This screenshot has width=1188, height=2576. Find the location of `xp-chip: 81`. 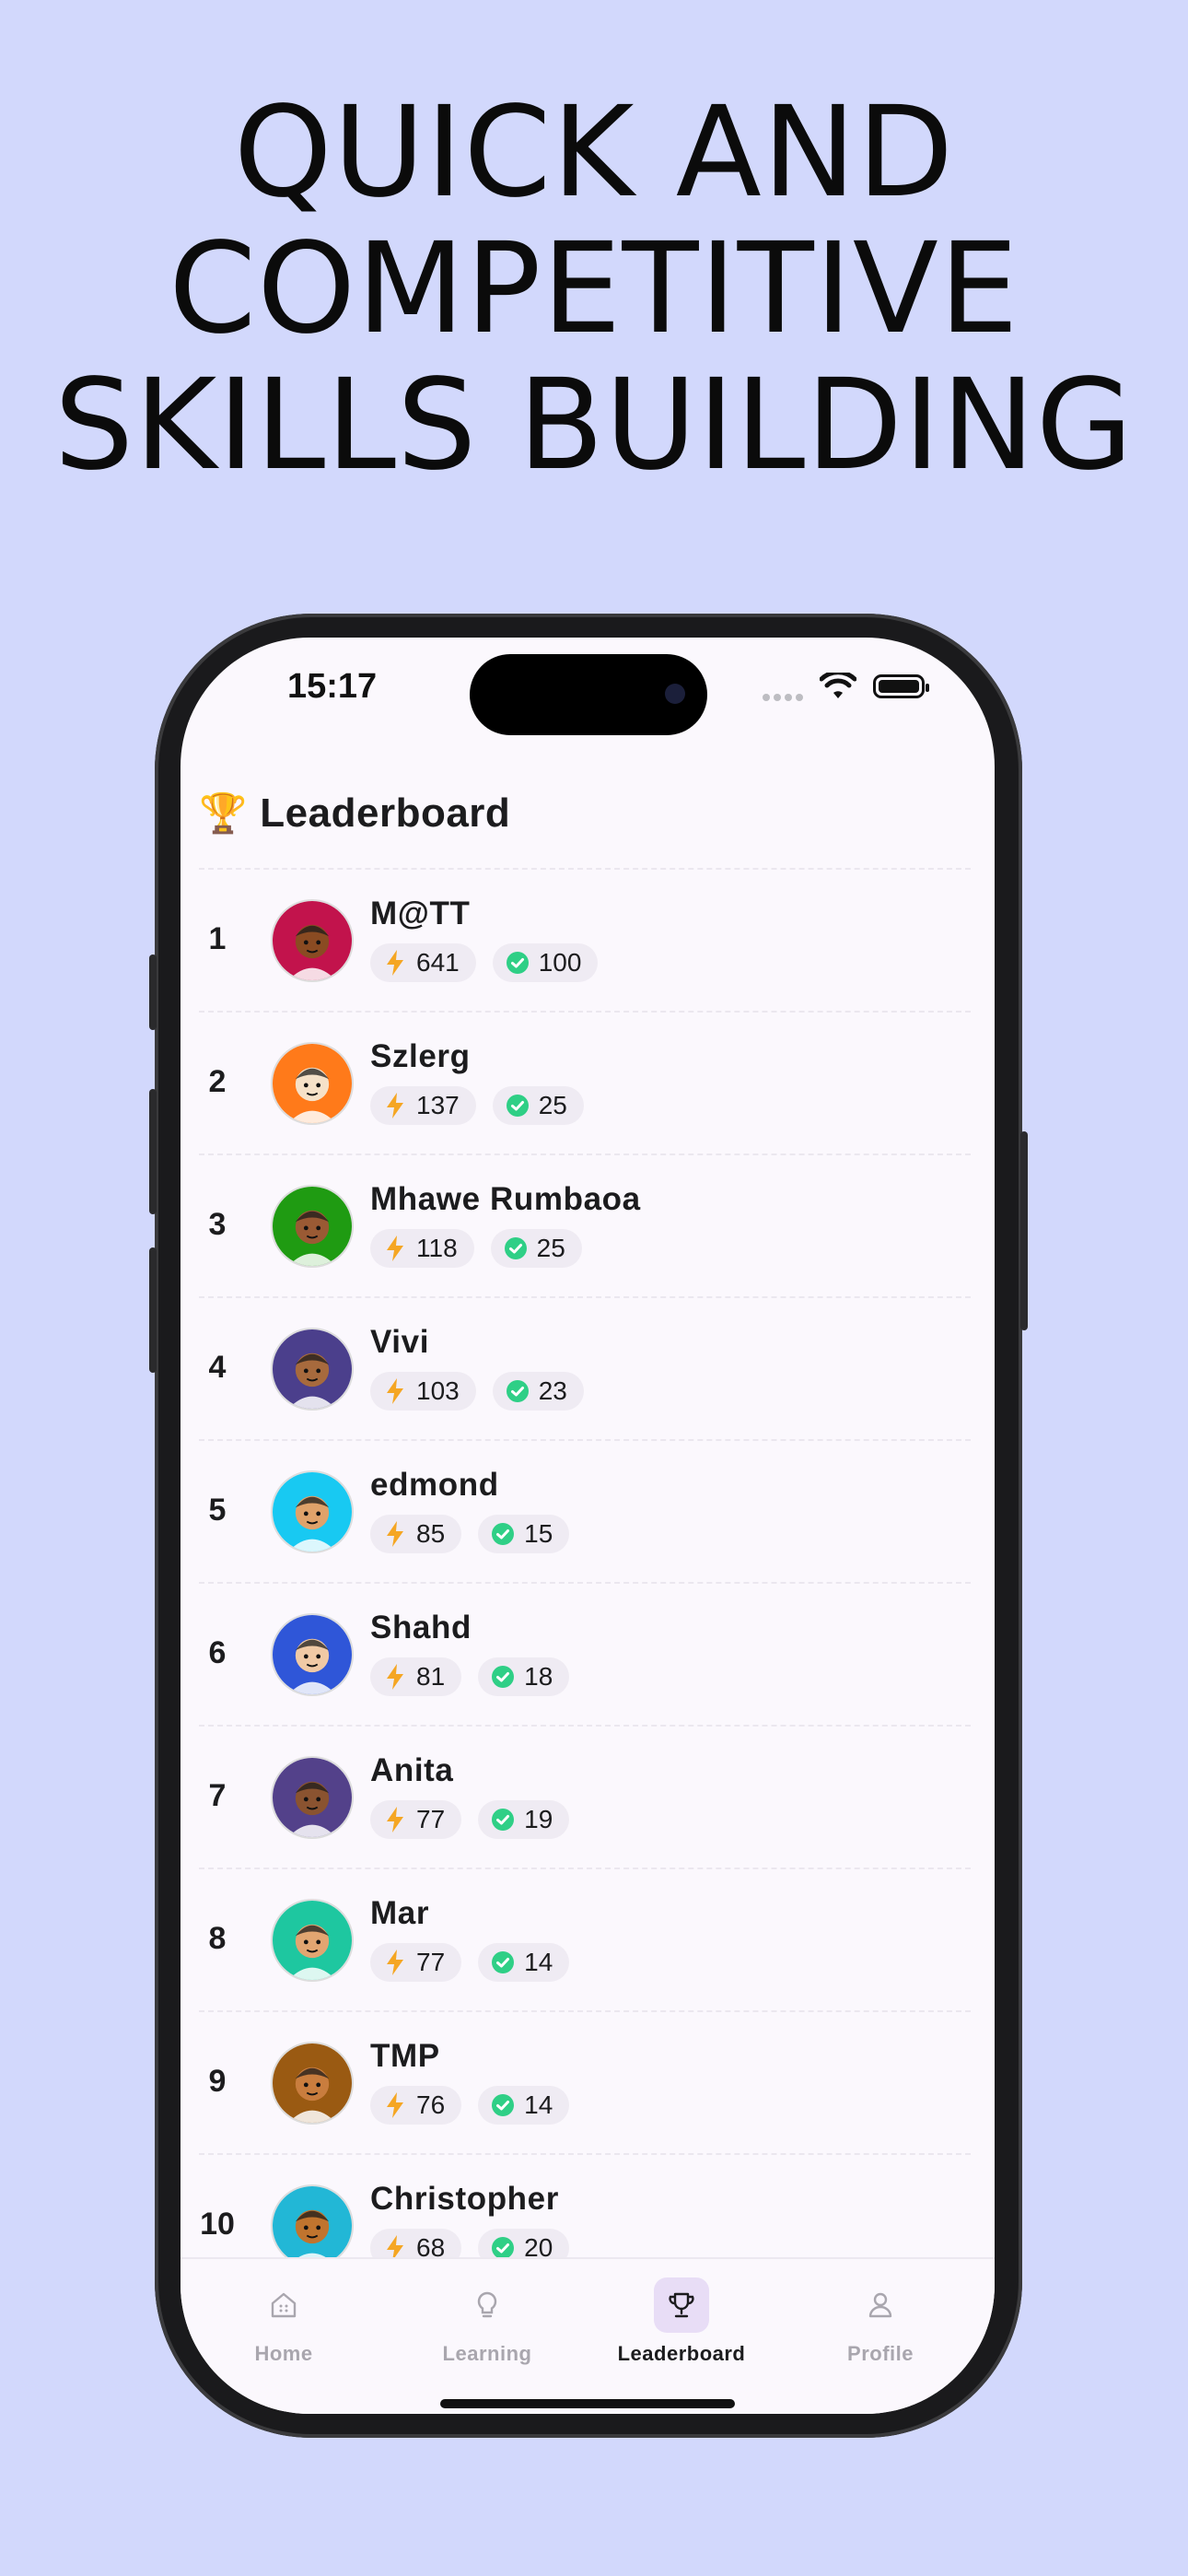

xp-chip: 81 is located at coordinates (416, 1676).